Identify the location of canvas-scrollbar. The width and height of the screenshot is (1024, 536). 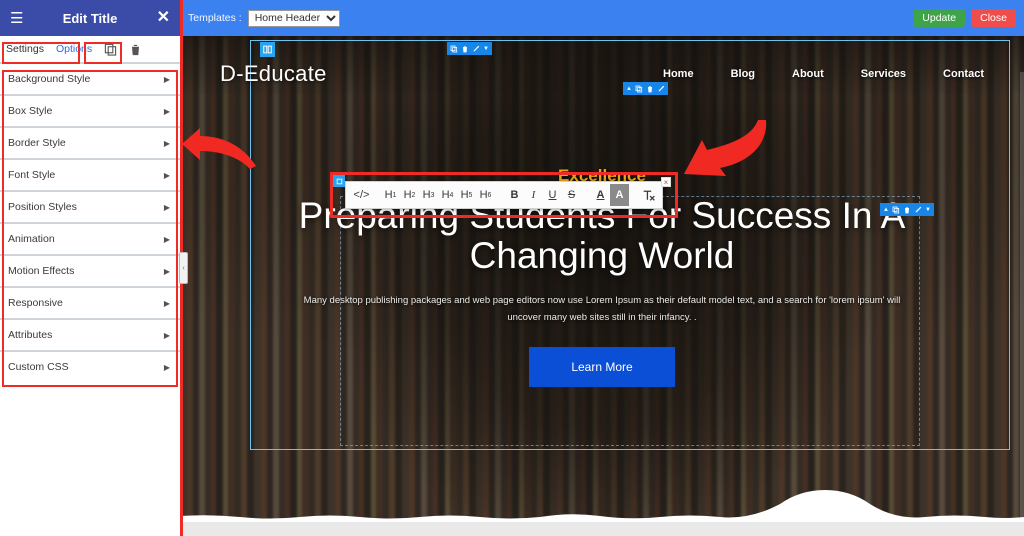
(1022, 304).